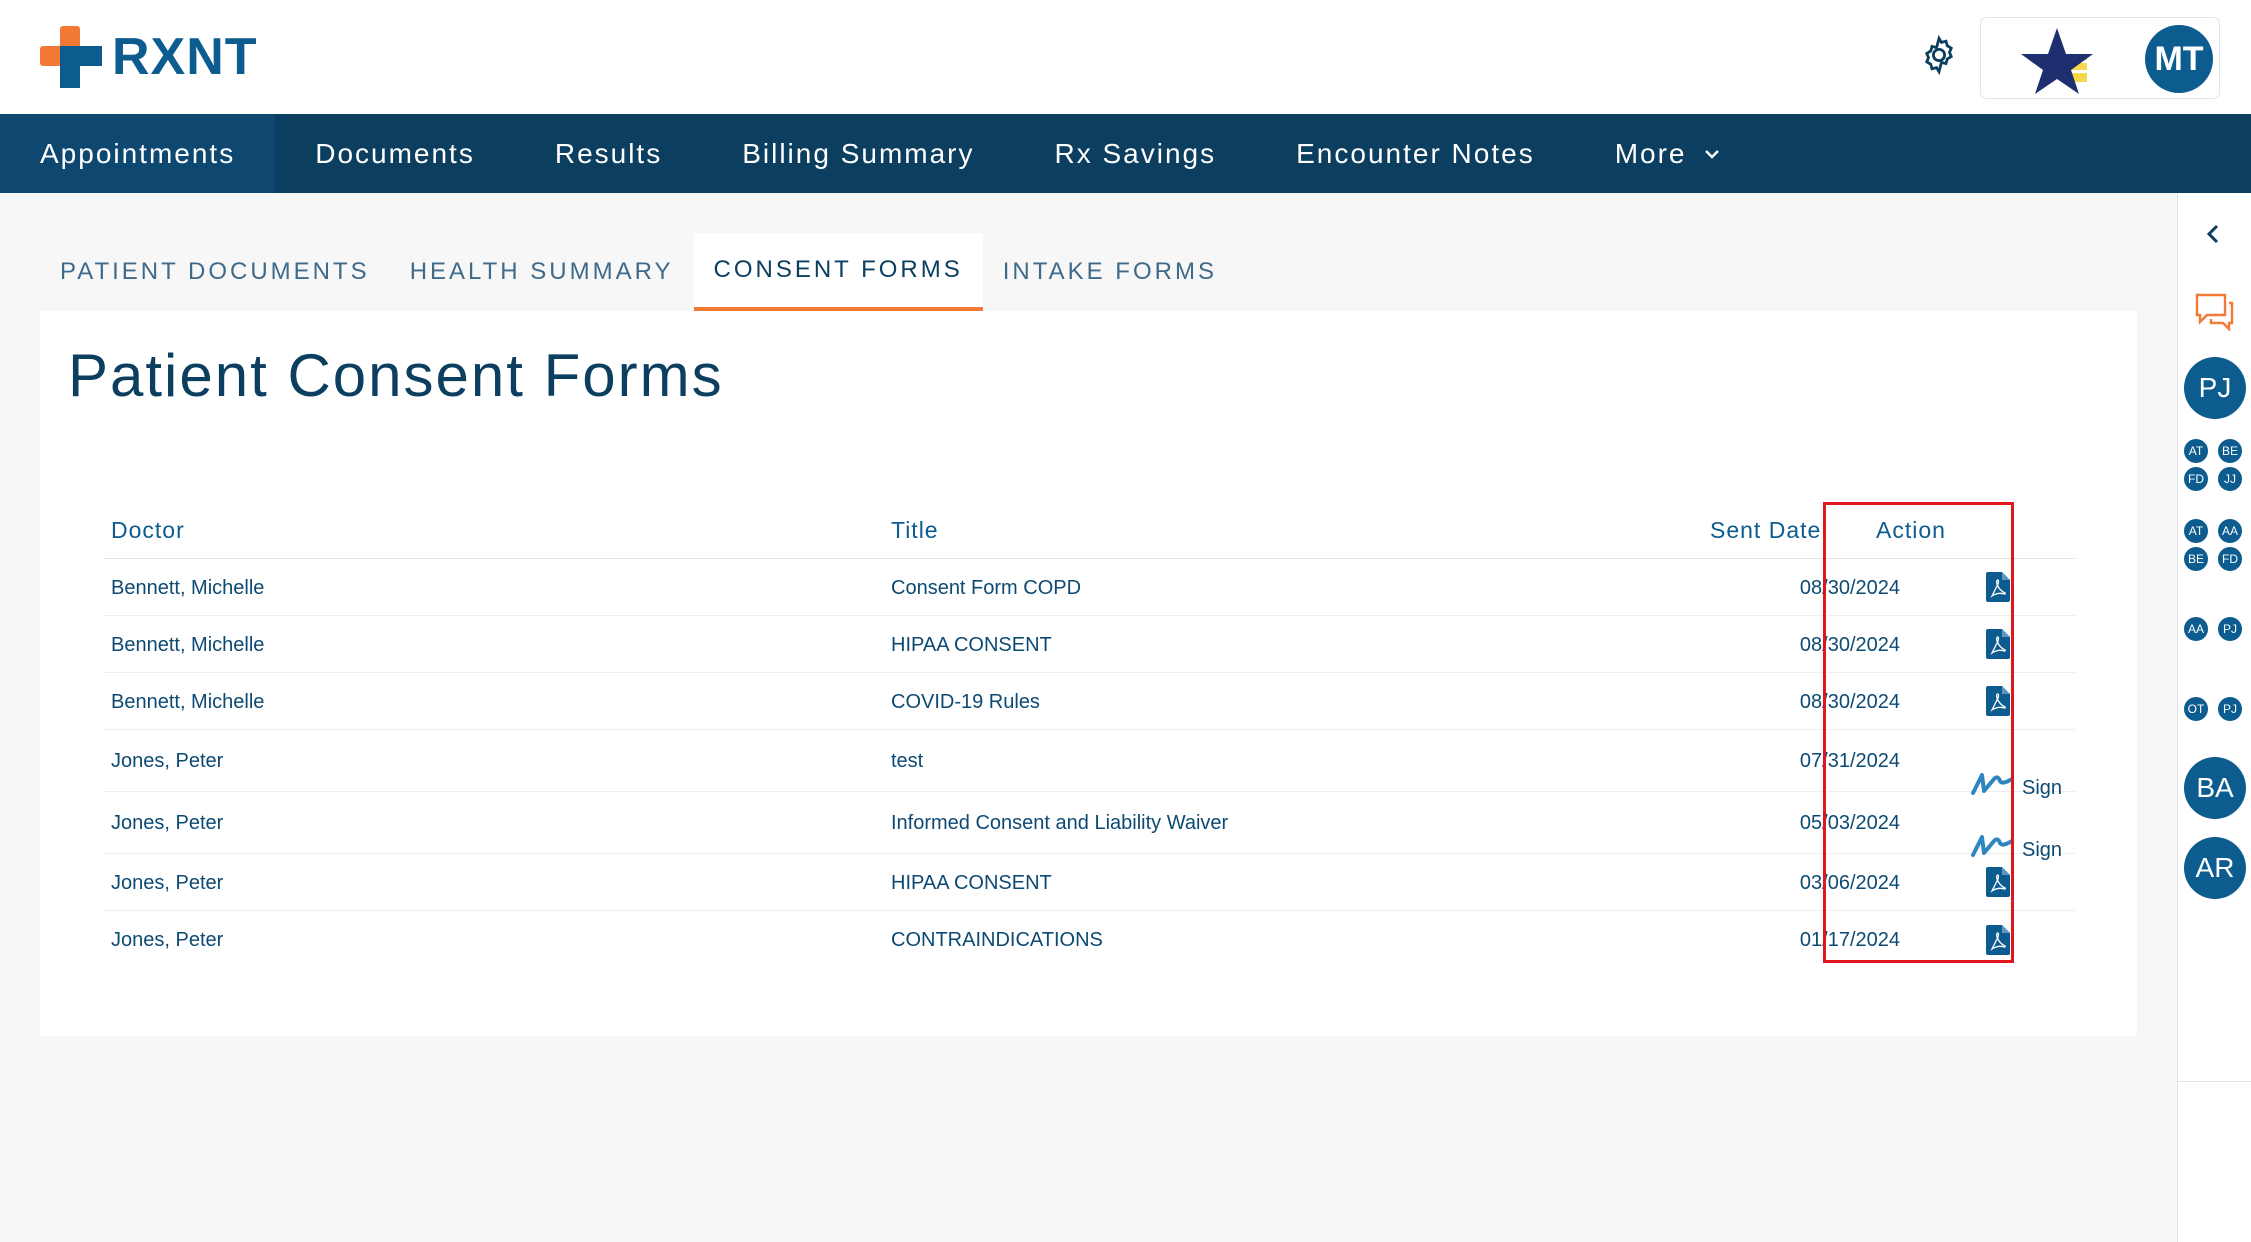 The image size is (2251, 1242). Describe the element at coordinates (915, 530) in the screenshot. I see `column-header-title: Title` at that location.